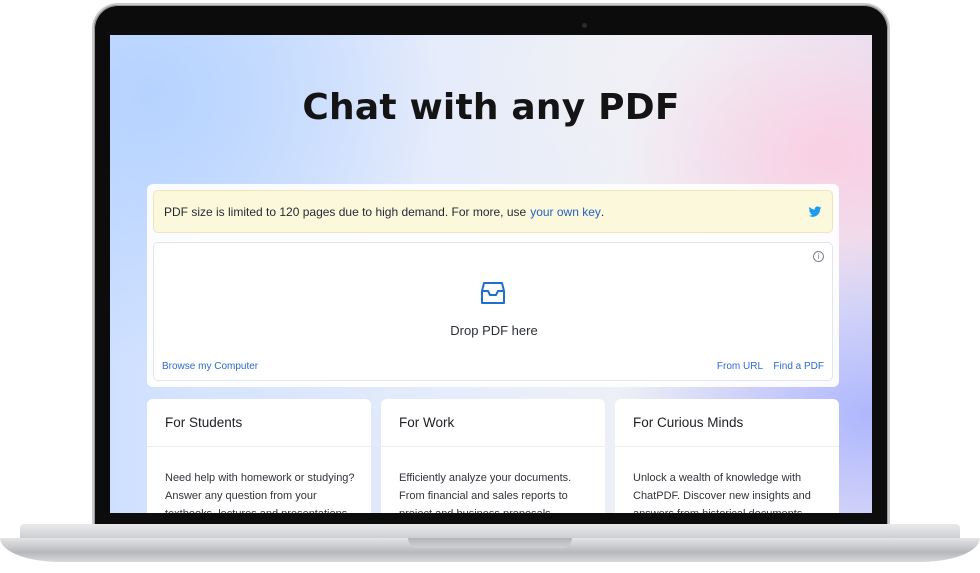 The width and height of the screenshot is (980, 573). What do you see at coordinates (565, 212) in the screenshot?
I see `own-key-link: your own key` at bounding box center [565, 212].